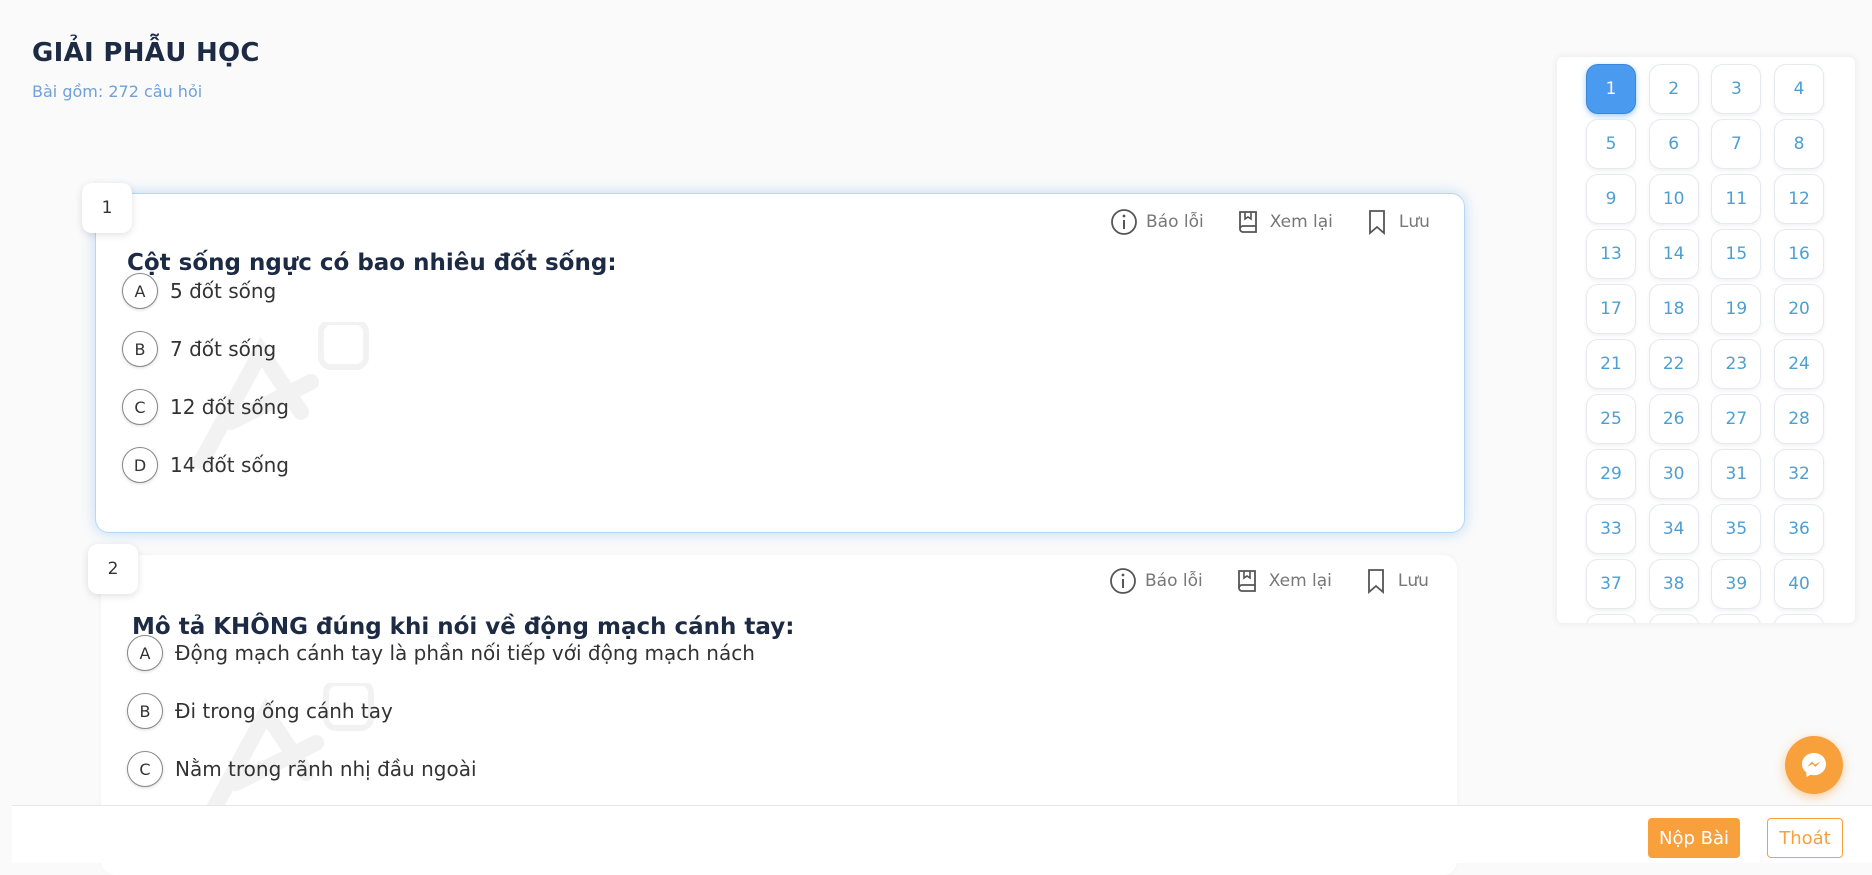 Image resolution: width=1872 pixels, height=875 pixels. I want to click on footer-bar: Nộp Bài Thoát, so click(942, 834).